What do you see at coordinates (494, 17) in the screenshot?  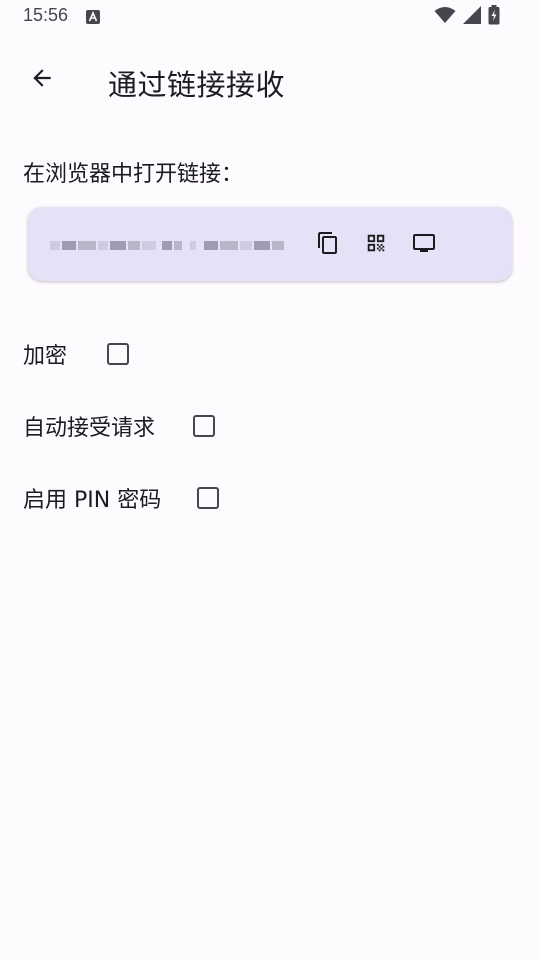 I see `battery-charging-icon` at bounding box center [494, 17].